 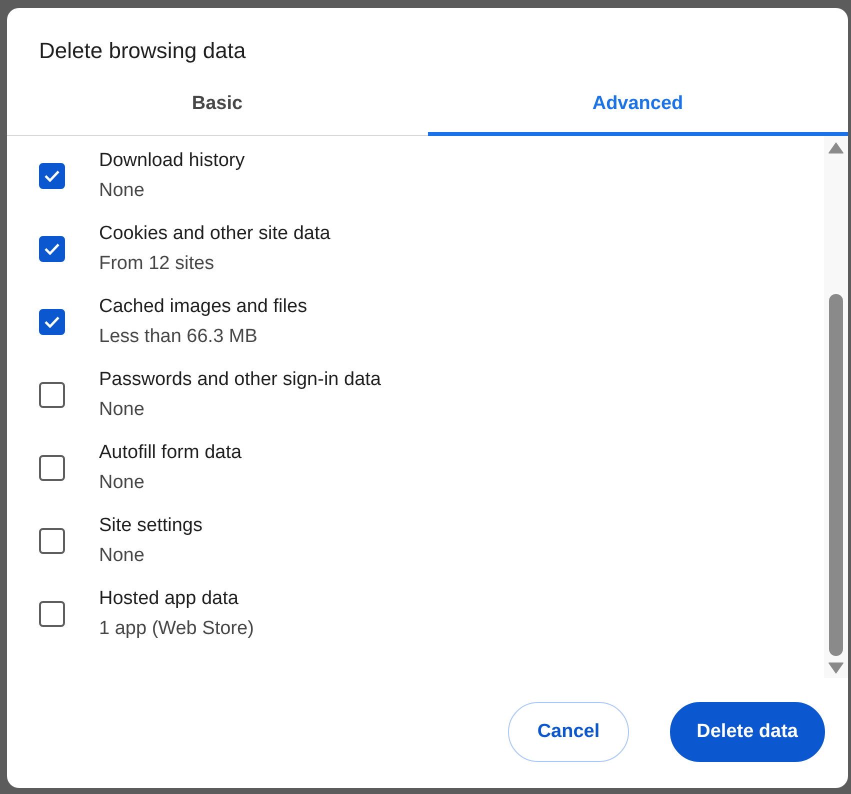 I want to click on item-label: Download history, so click(x=172, y=160).